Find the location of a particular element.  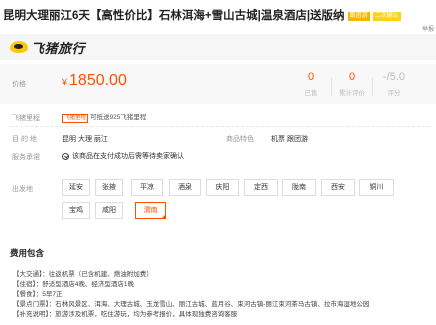

tour-type-badge: 跟团游 is located at coordinates (358, 16).